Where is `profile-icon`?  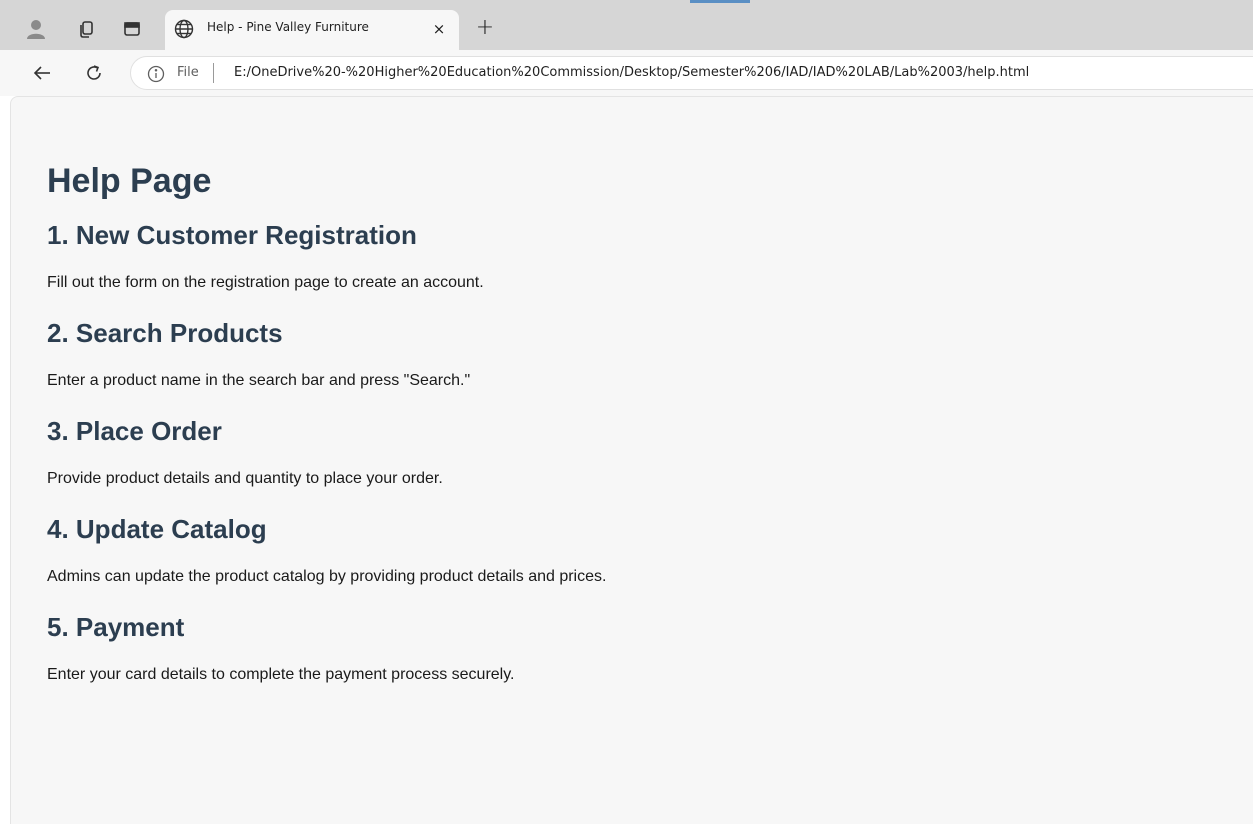 profile-icon is located at coordinates (36, 29).